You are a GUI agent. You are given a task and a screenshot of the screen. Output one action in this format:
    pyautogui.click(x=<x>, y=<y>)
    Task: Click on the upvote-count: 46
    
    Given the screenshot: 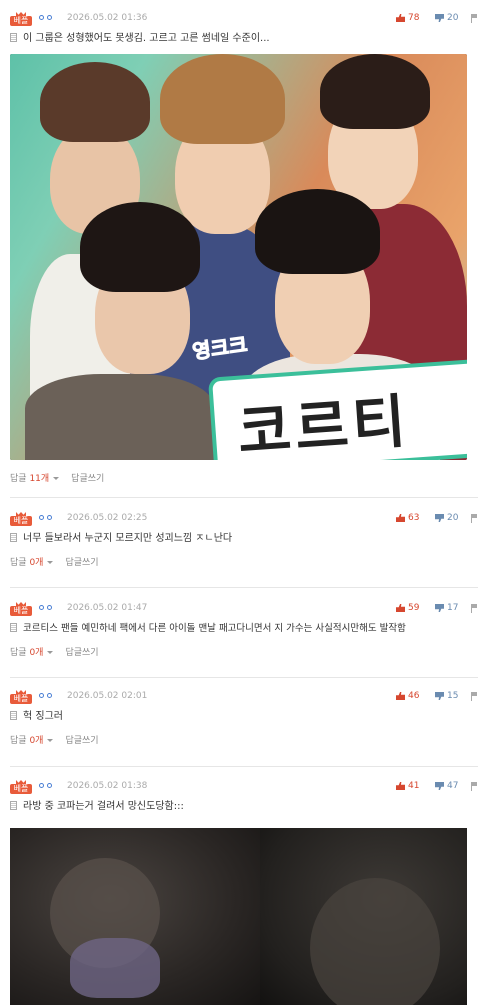 What is the action you would take?
    pyautogui.click(x=414, y=696)
    